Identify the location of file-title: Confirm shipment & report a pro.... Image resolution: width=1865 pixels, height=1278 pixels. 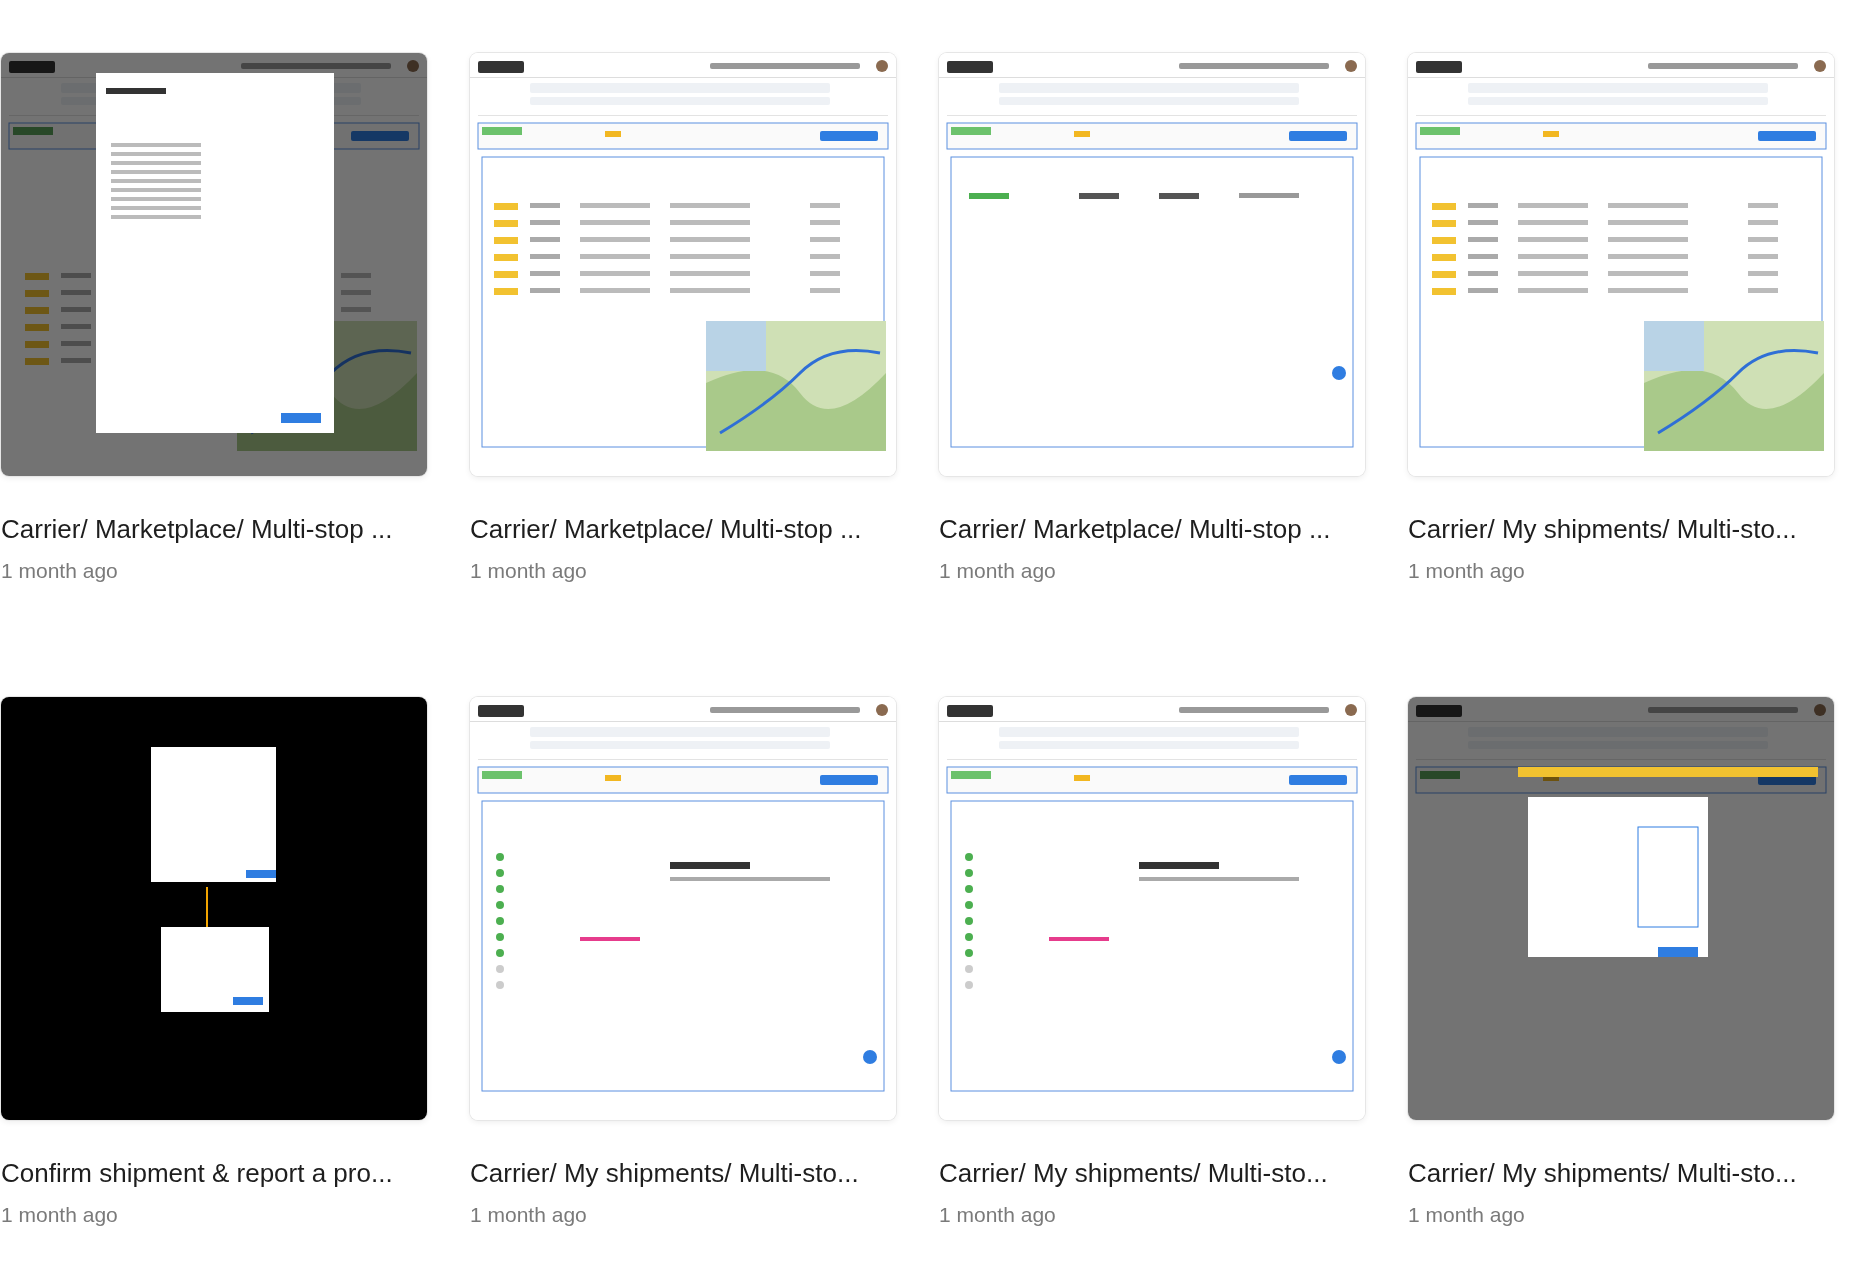
(214, 1173).